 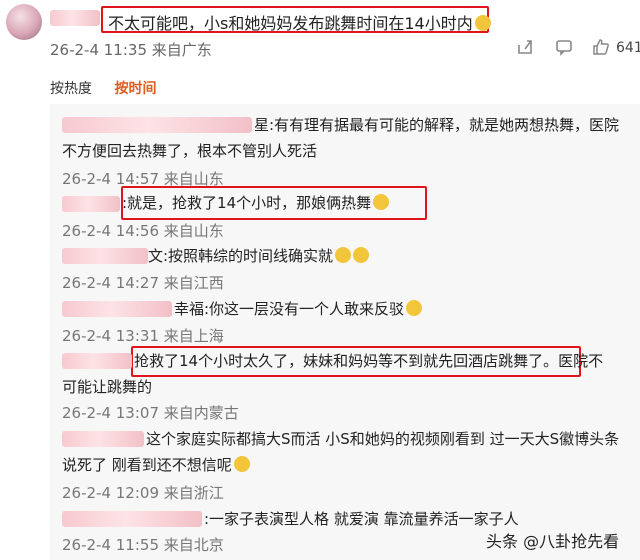 What do you see at coordinates (112, 88) in the screenshot?
I see `sort-tabs: 按热度 按时间` at bounding box center [112, 88].